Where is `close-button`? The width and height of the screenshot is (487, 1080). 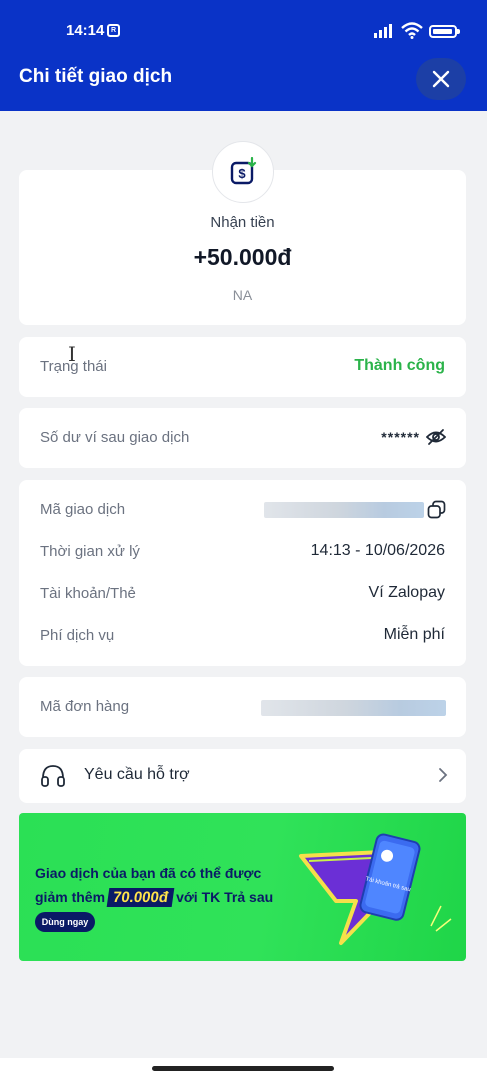
close-button is located at coordinates (441, 79).